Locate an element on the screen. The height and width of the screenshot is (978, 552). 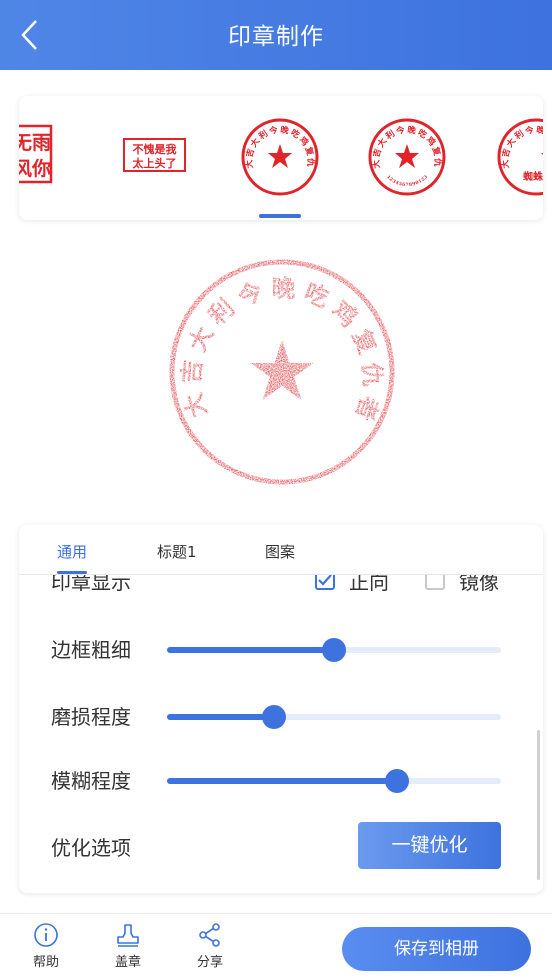
share-icon is located at coordinates (209, 935).